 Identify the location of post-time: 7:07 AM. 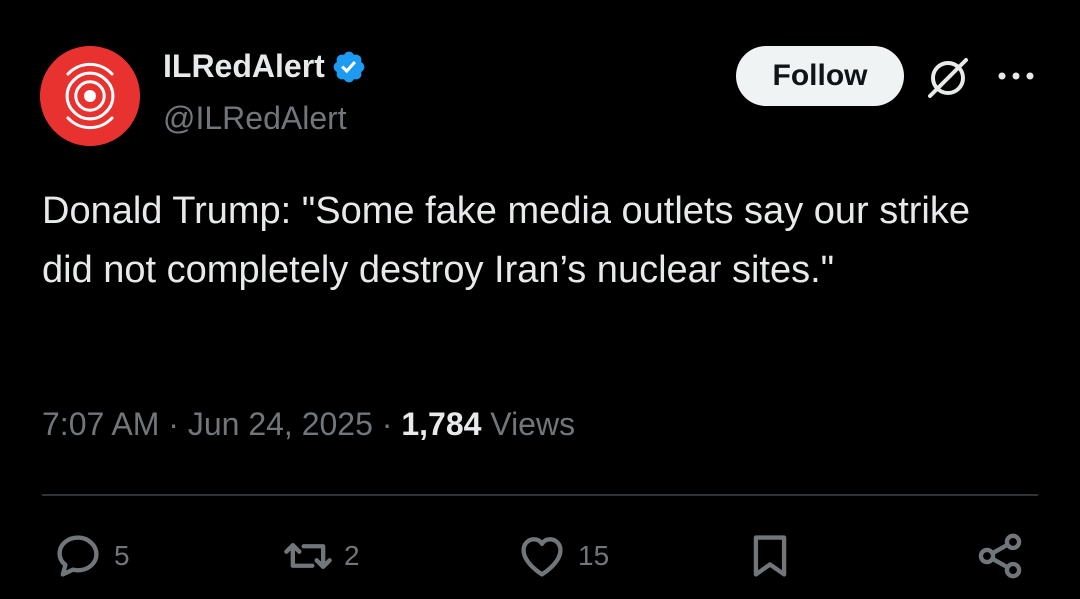
(100, 424).